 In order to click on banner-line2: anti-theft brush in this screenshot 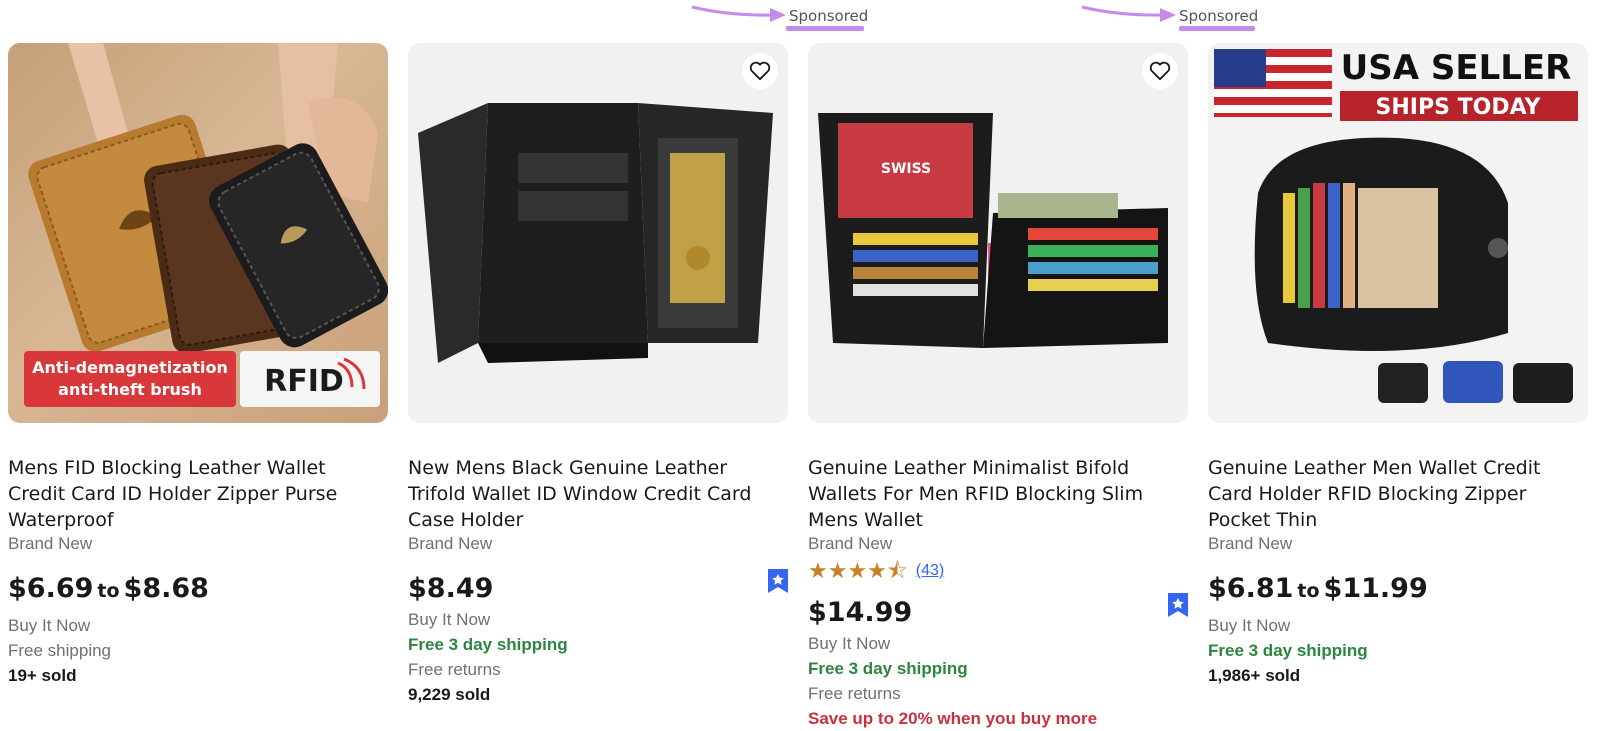, I will do `click(130, 389)`.